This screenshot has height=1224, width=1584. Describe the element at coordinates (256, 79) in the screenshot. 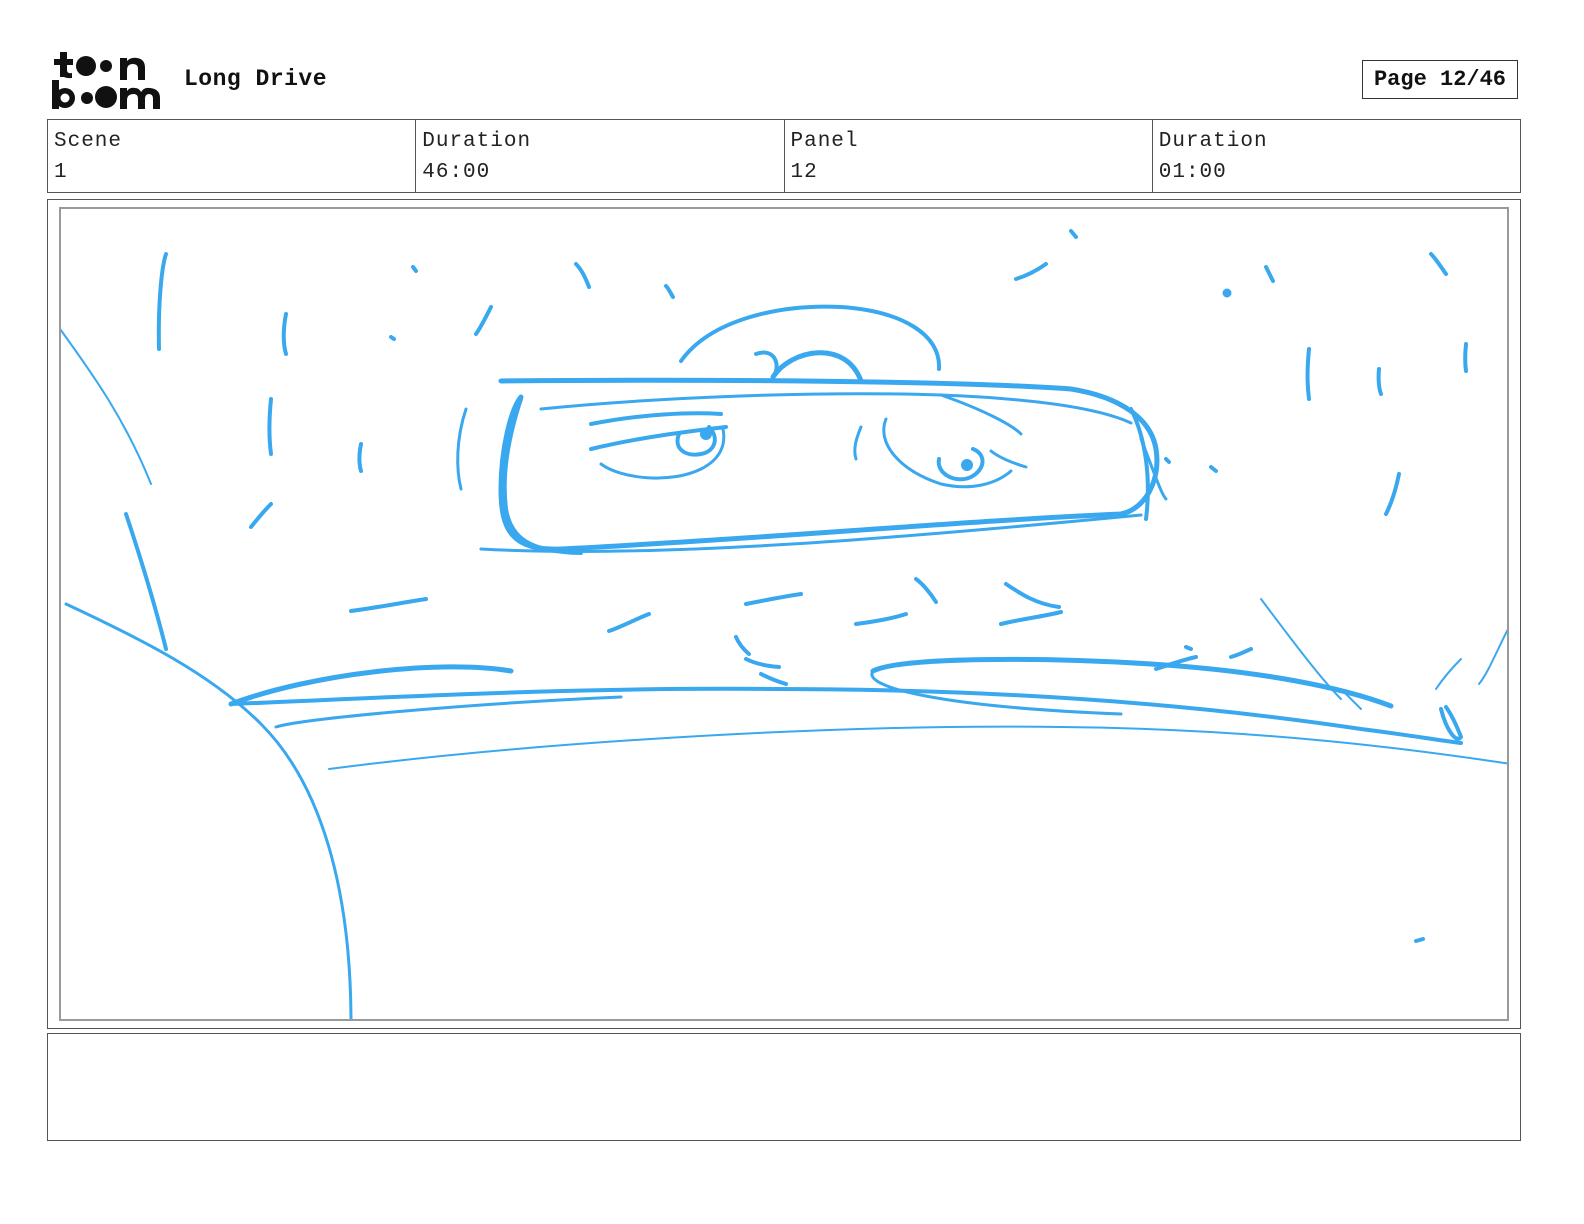

I see `project-title: Long Drive` at that location.